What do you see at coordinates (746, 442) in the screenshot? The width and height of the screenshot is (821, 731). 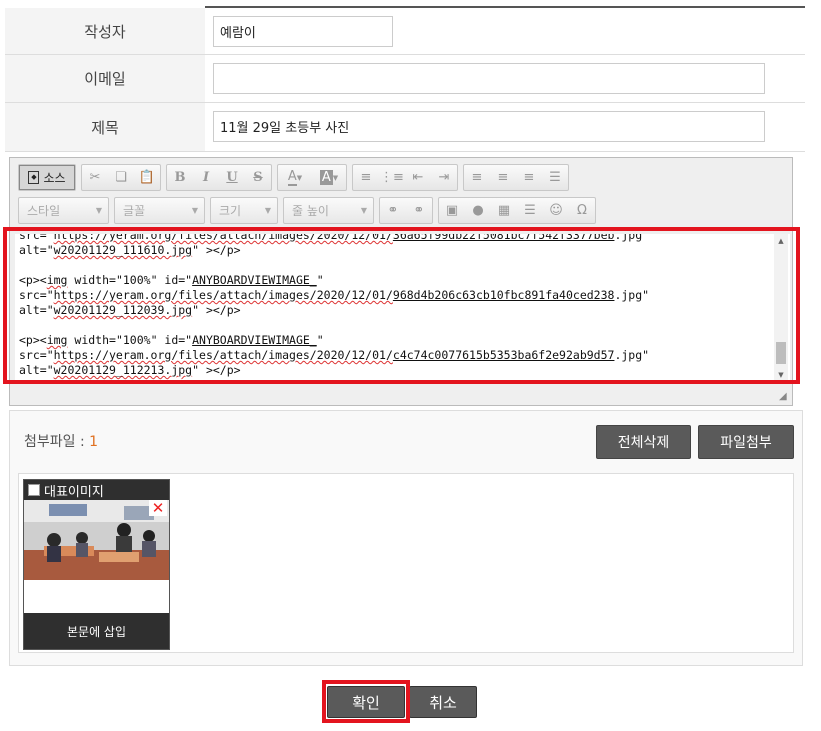 I see `attach-file-button: 파일첨부` at bounding box center [746, 442].